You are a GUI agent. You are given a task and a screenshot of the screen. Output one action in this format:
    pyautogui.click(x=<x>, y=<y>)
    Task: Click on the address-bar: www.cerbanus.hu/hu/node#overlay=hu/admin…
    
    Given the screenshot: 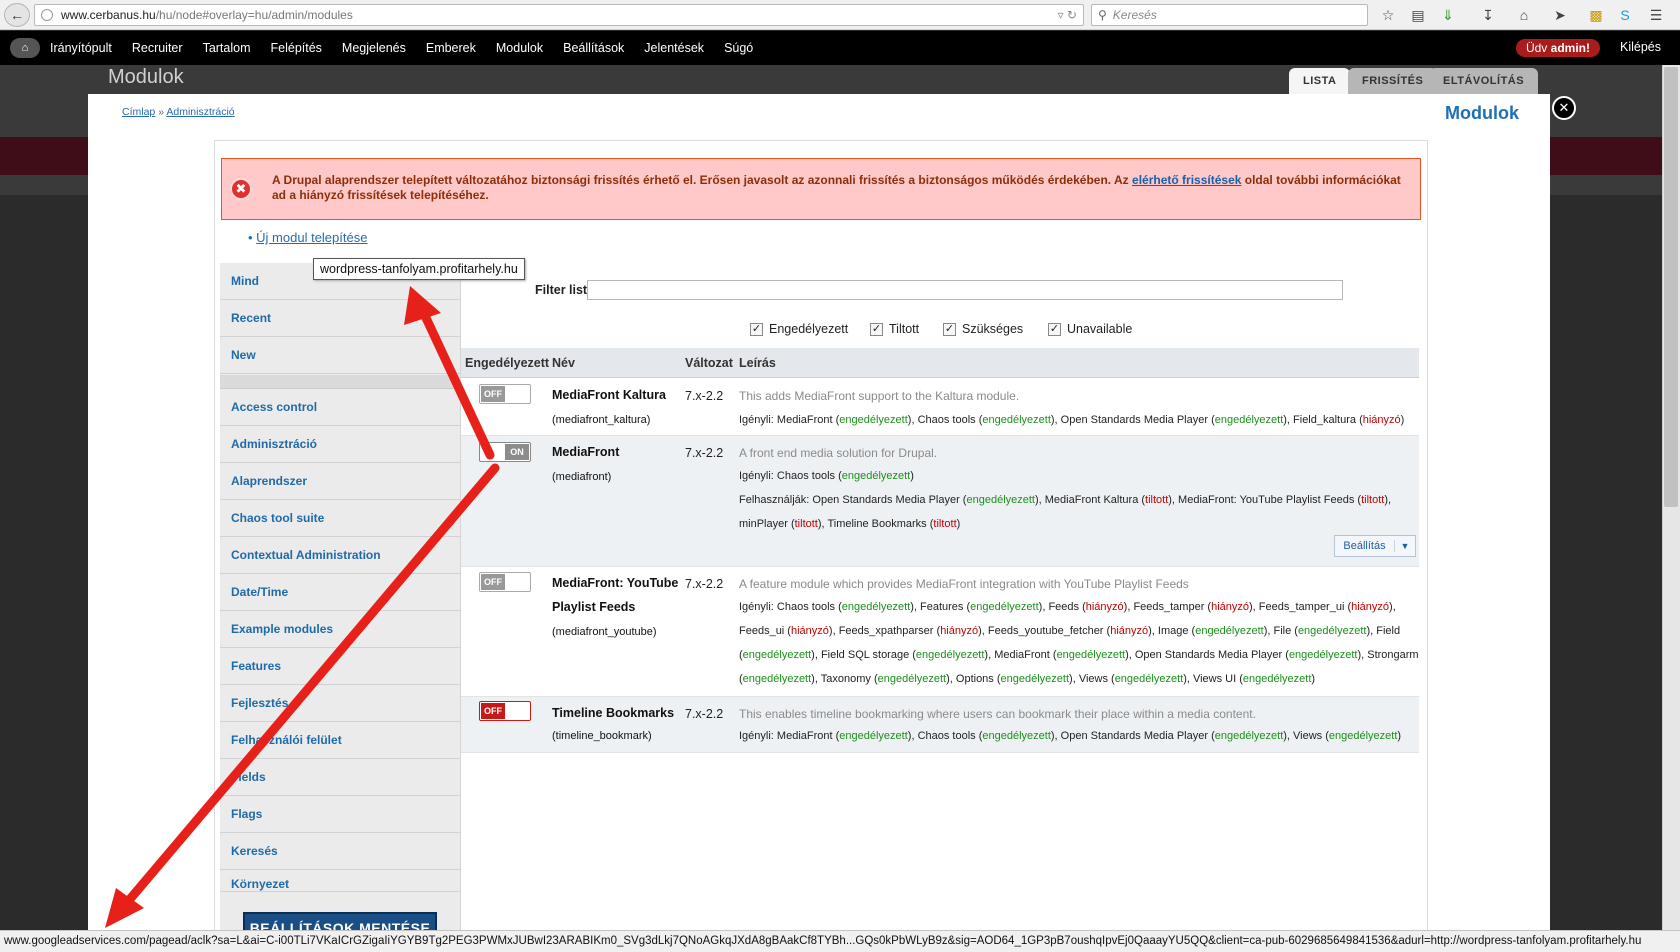 What is the action you would take?
    pyautogui.click(x=559, y=15)
    